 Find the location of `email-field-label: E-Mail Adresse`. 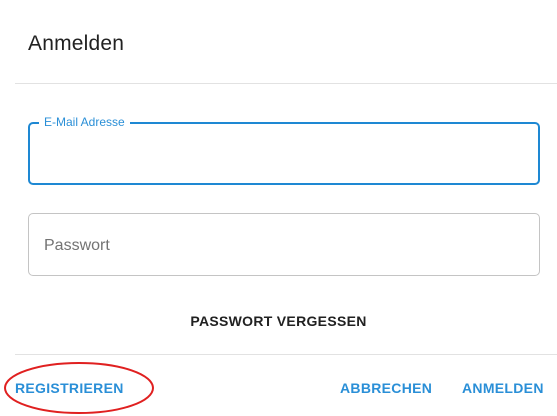

email-field-label: E-Mail Adresse is located at coordinates (84, 122).